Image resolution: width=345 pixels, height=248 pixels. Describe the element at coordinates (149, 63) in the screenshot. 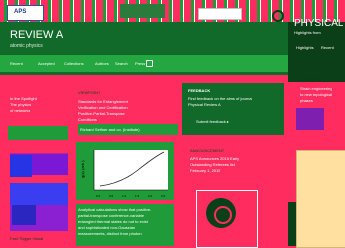

I see `rss-icon` at that location.